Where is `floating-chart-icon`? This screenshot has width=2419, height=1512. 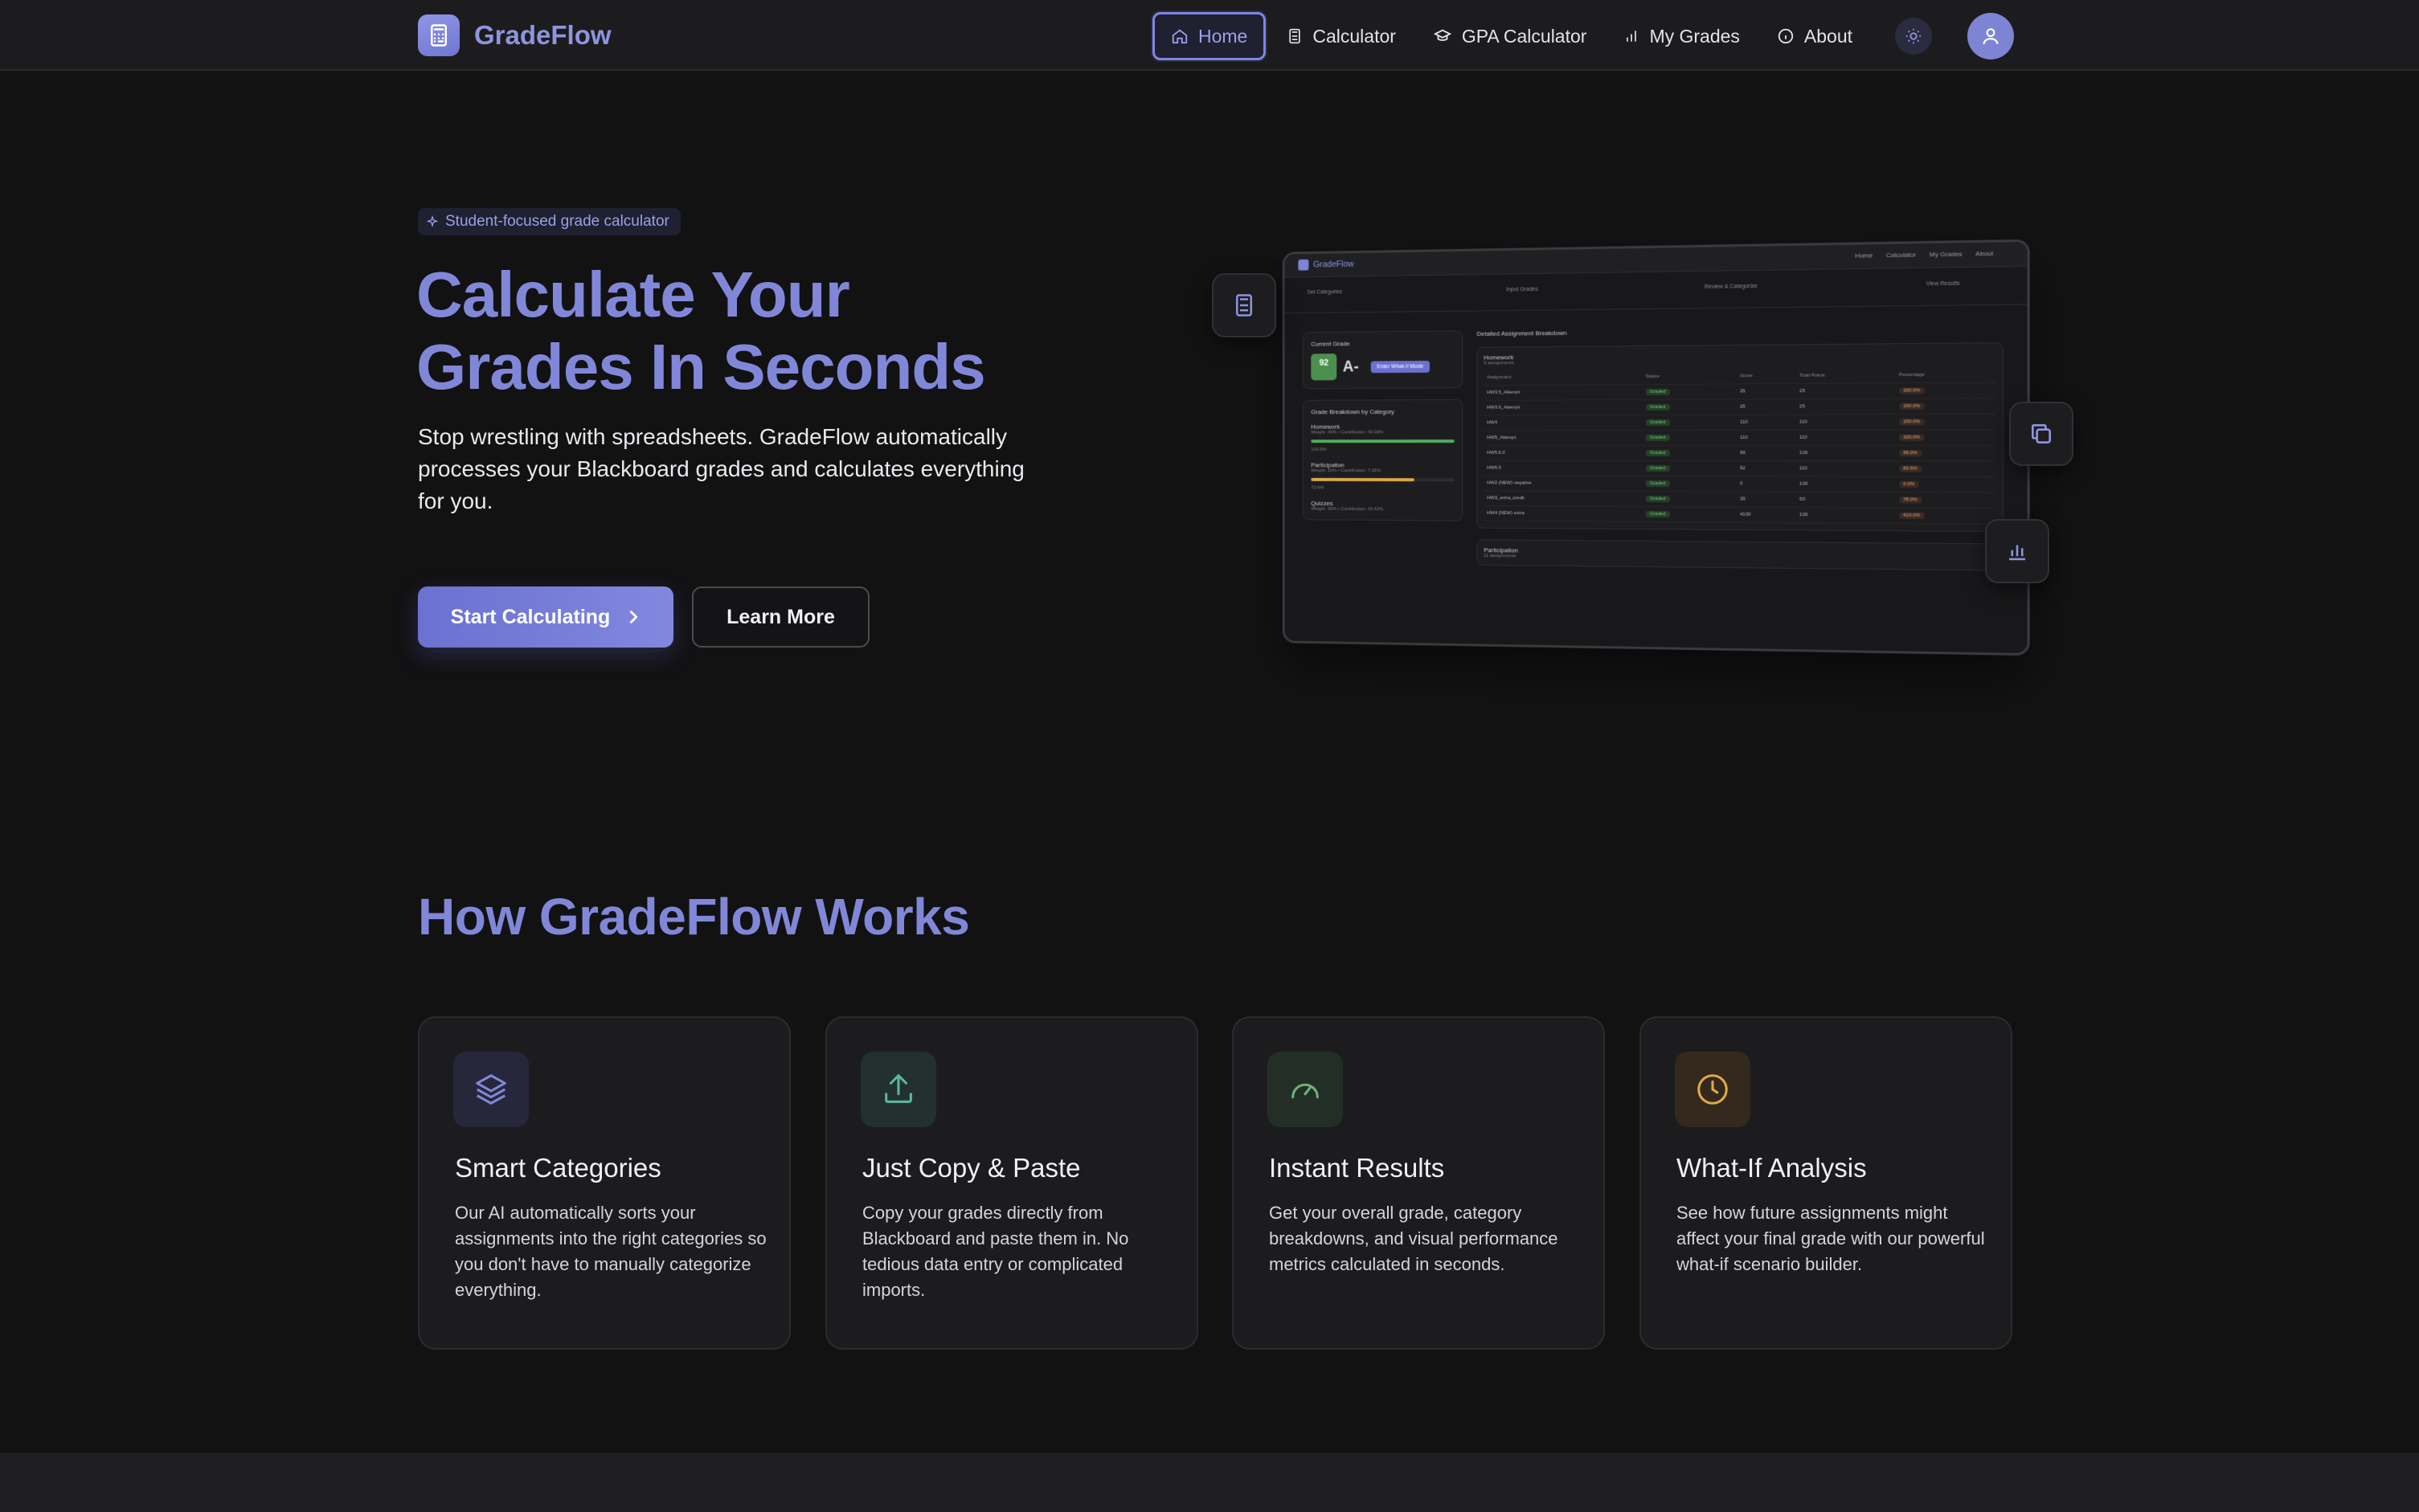 floating-chart-icon is located at coordinates (2017, 551).